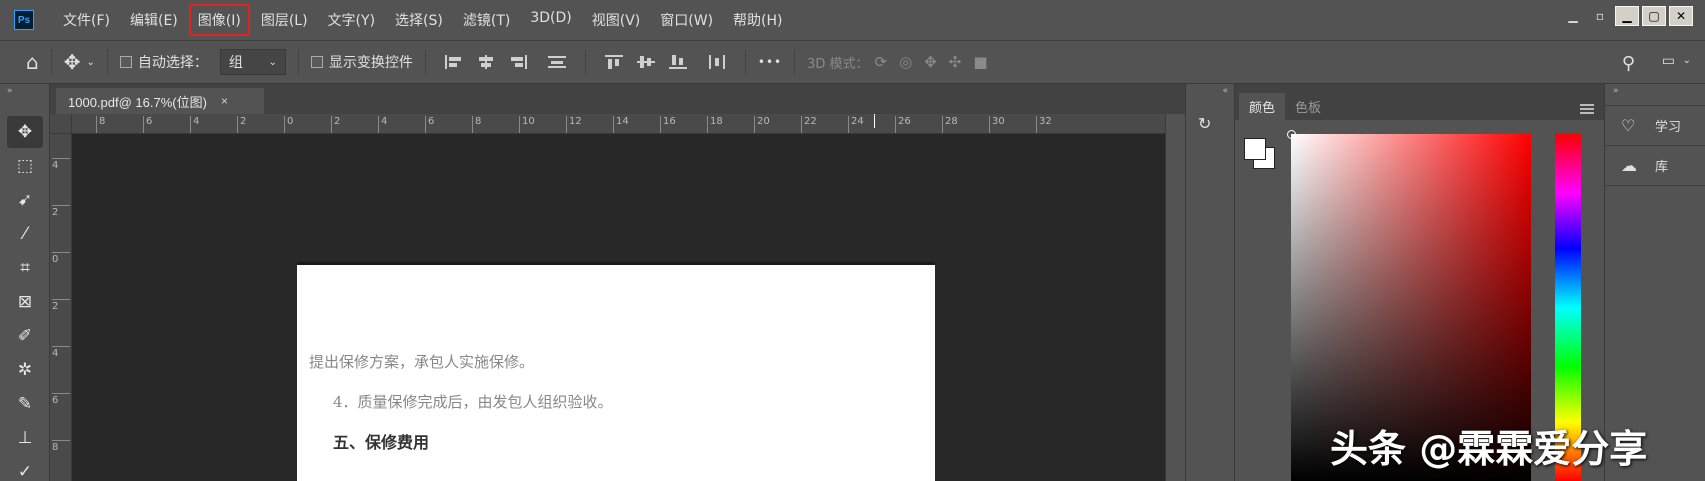  I want to click on crop-tool-icon: ⌗, so click(25, 268).